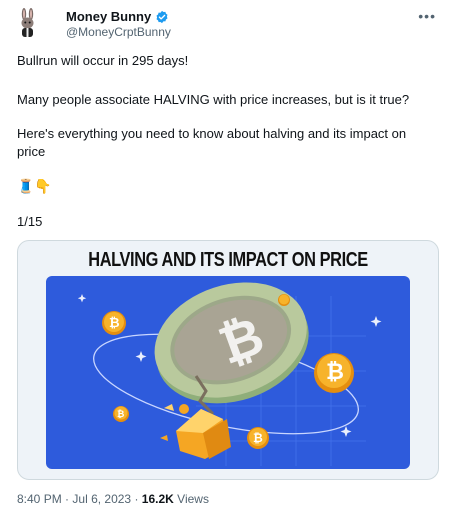 This screenshot has width=450, height=513. I want to click on tweet-meta: 8:40 PM · Jul 6, 2023 · 16.2K Views, so click(113, 499).